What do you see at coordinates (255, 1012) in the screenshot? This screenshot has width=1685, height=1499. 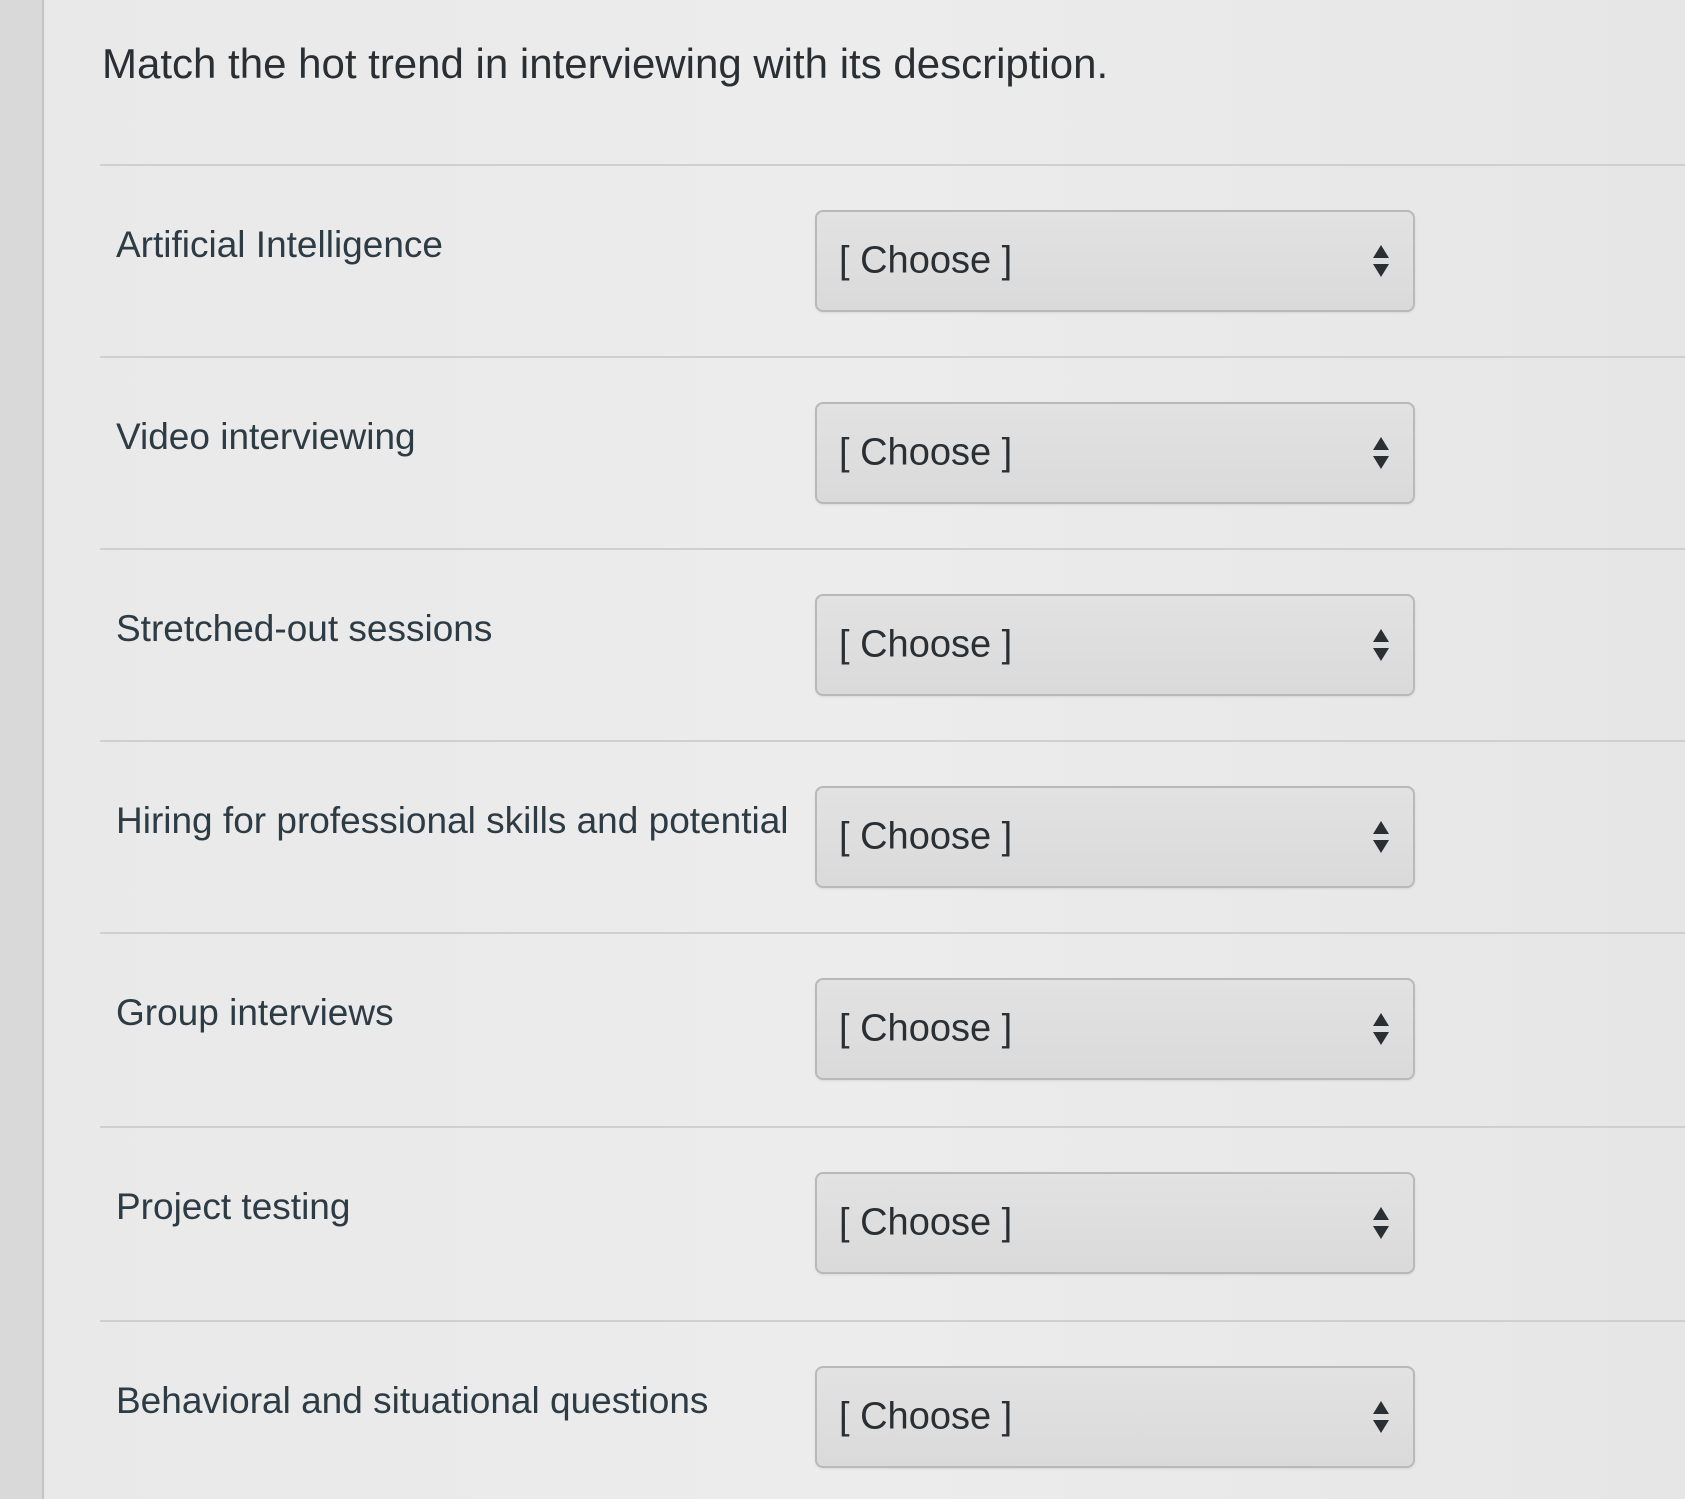 I see `matching-row-label: Group interviews` at bounding box center [255, 1012].